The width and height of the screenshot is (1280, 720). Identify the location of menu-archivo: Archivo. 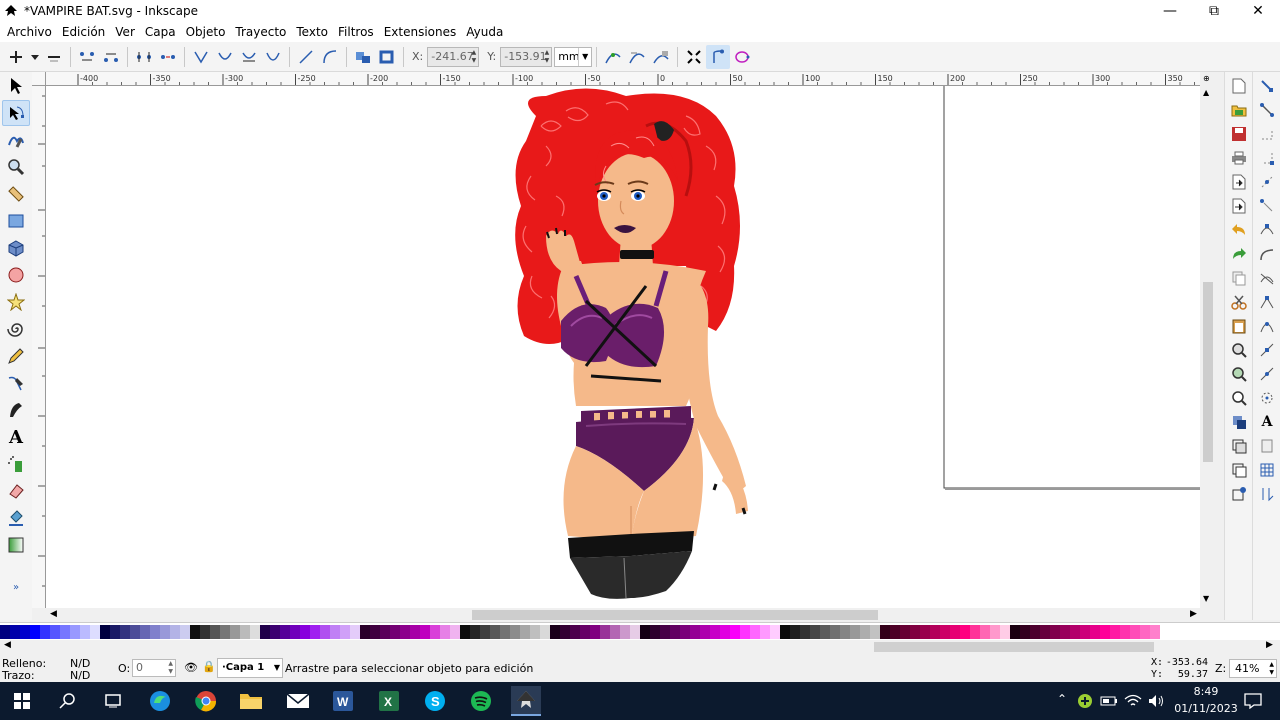
(29, 32).